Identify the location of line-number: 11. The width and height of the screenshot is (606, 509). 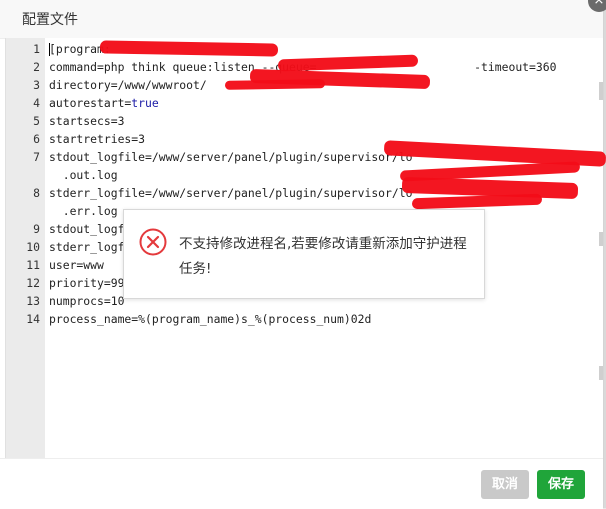
(33, 265).